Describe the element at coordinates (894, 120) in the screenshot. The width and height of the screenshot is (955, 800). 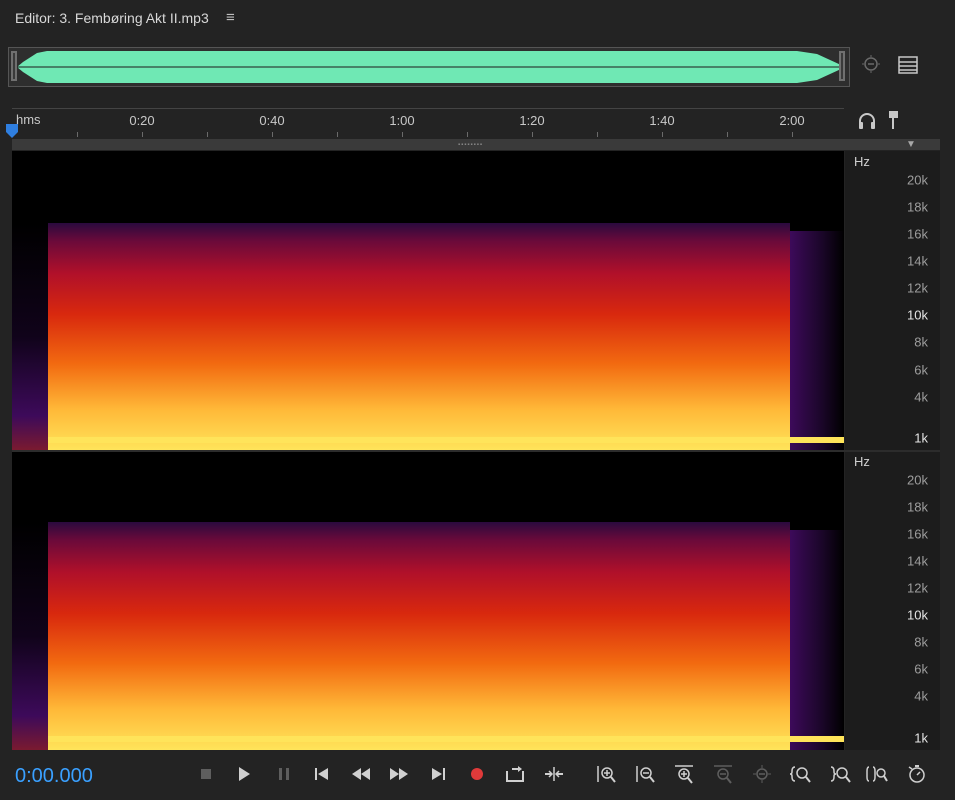
I see `pin-marker-icon` at that location.